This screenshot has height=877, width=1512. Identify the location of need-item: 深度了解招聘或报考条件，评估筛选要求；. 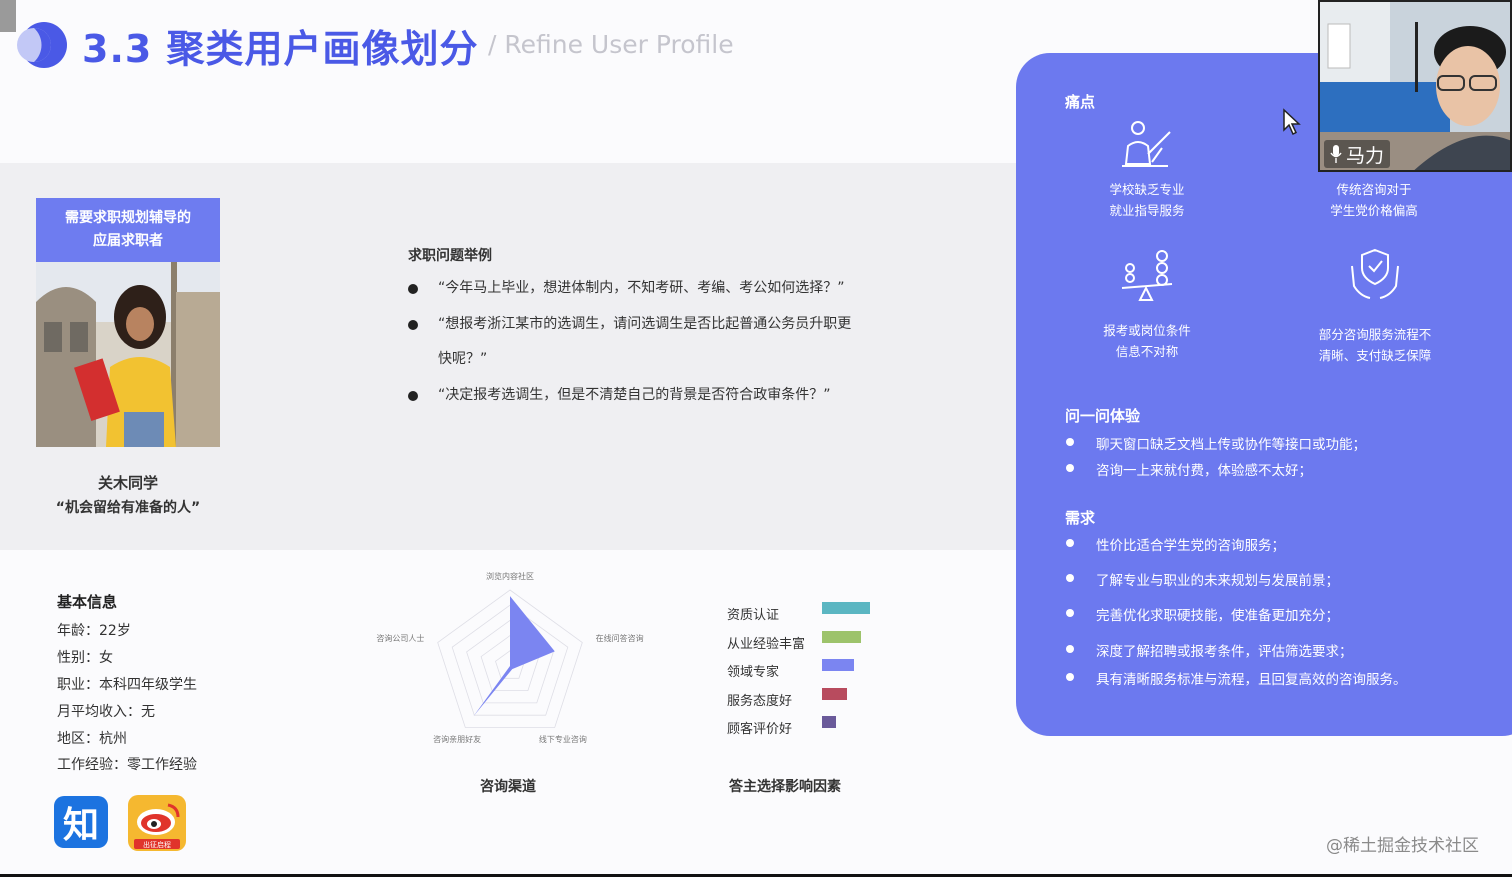
(1224, 652).